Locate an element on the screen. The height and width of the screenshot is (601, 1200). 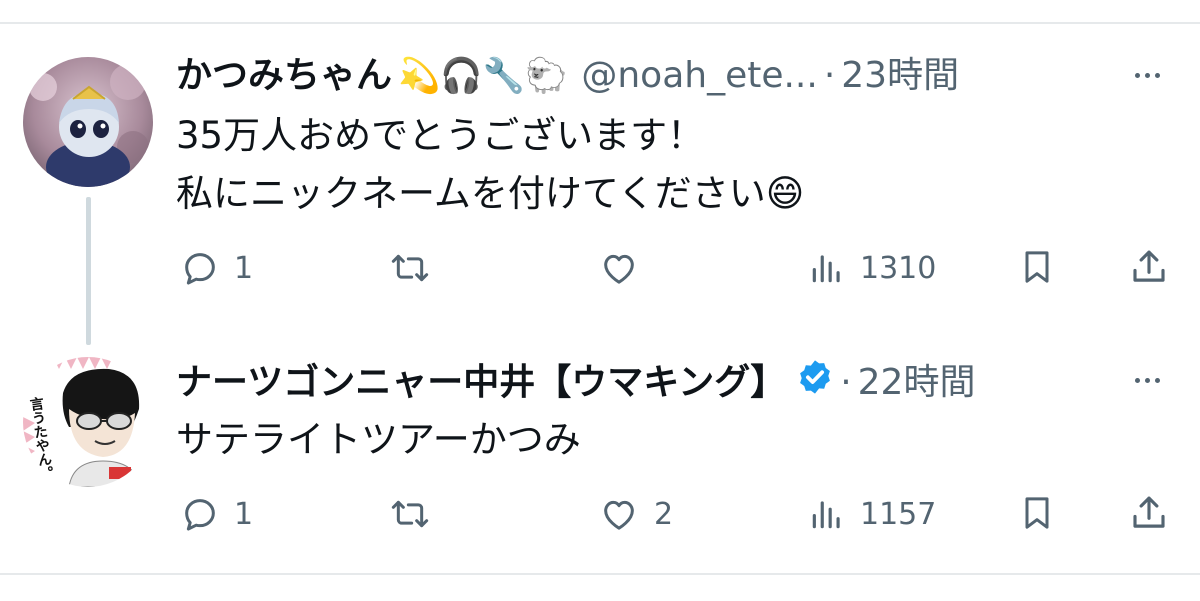
cartoon-avatar-icon: 言うたやん。 is located at coordinates (88, 422).